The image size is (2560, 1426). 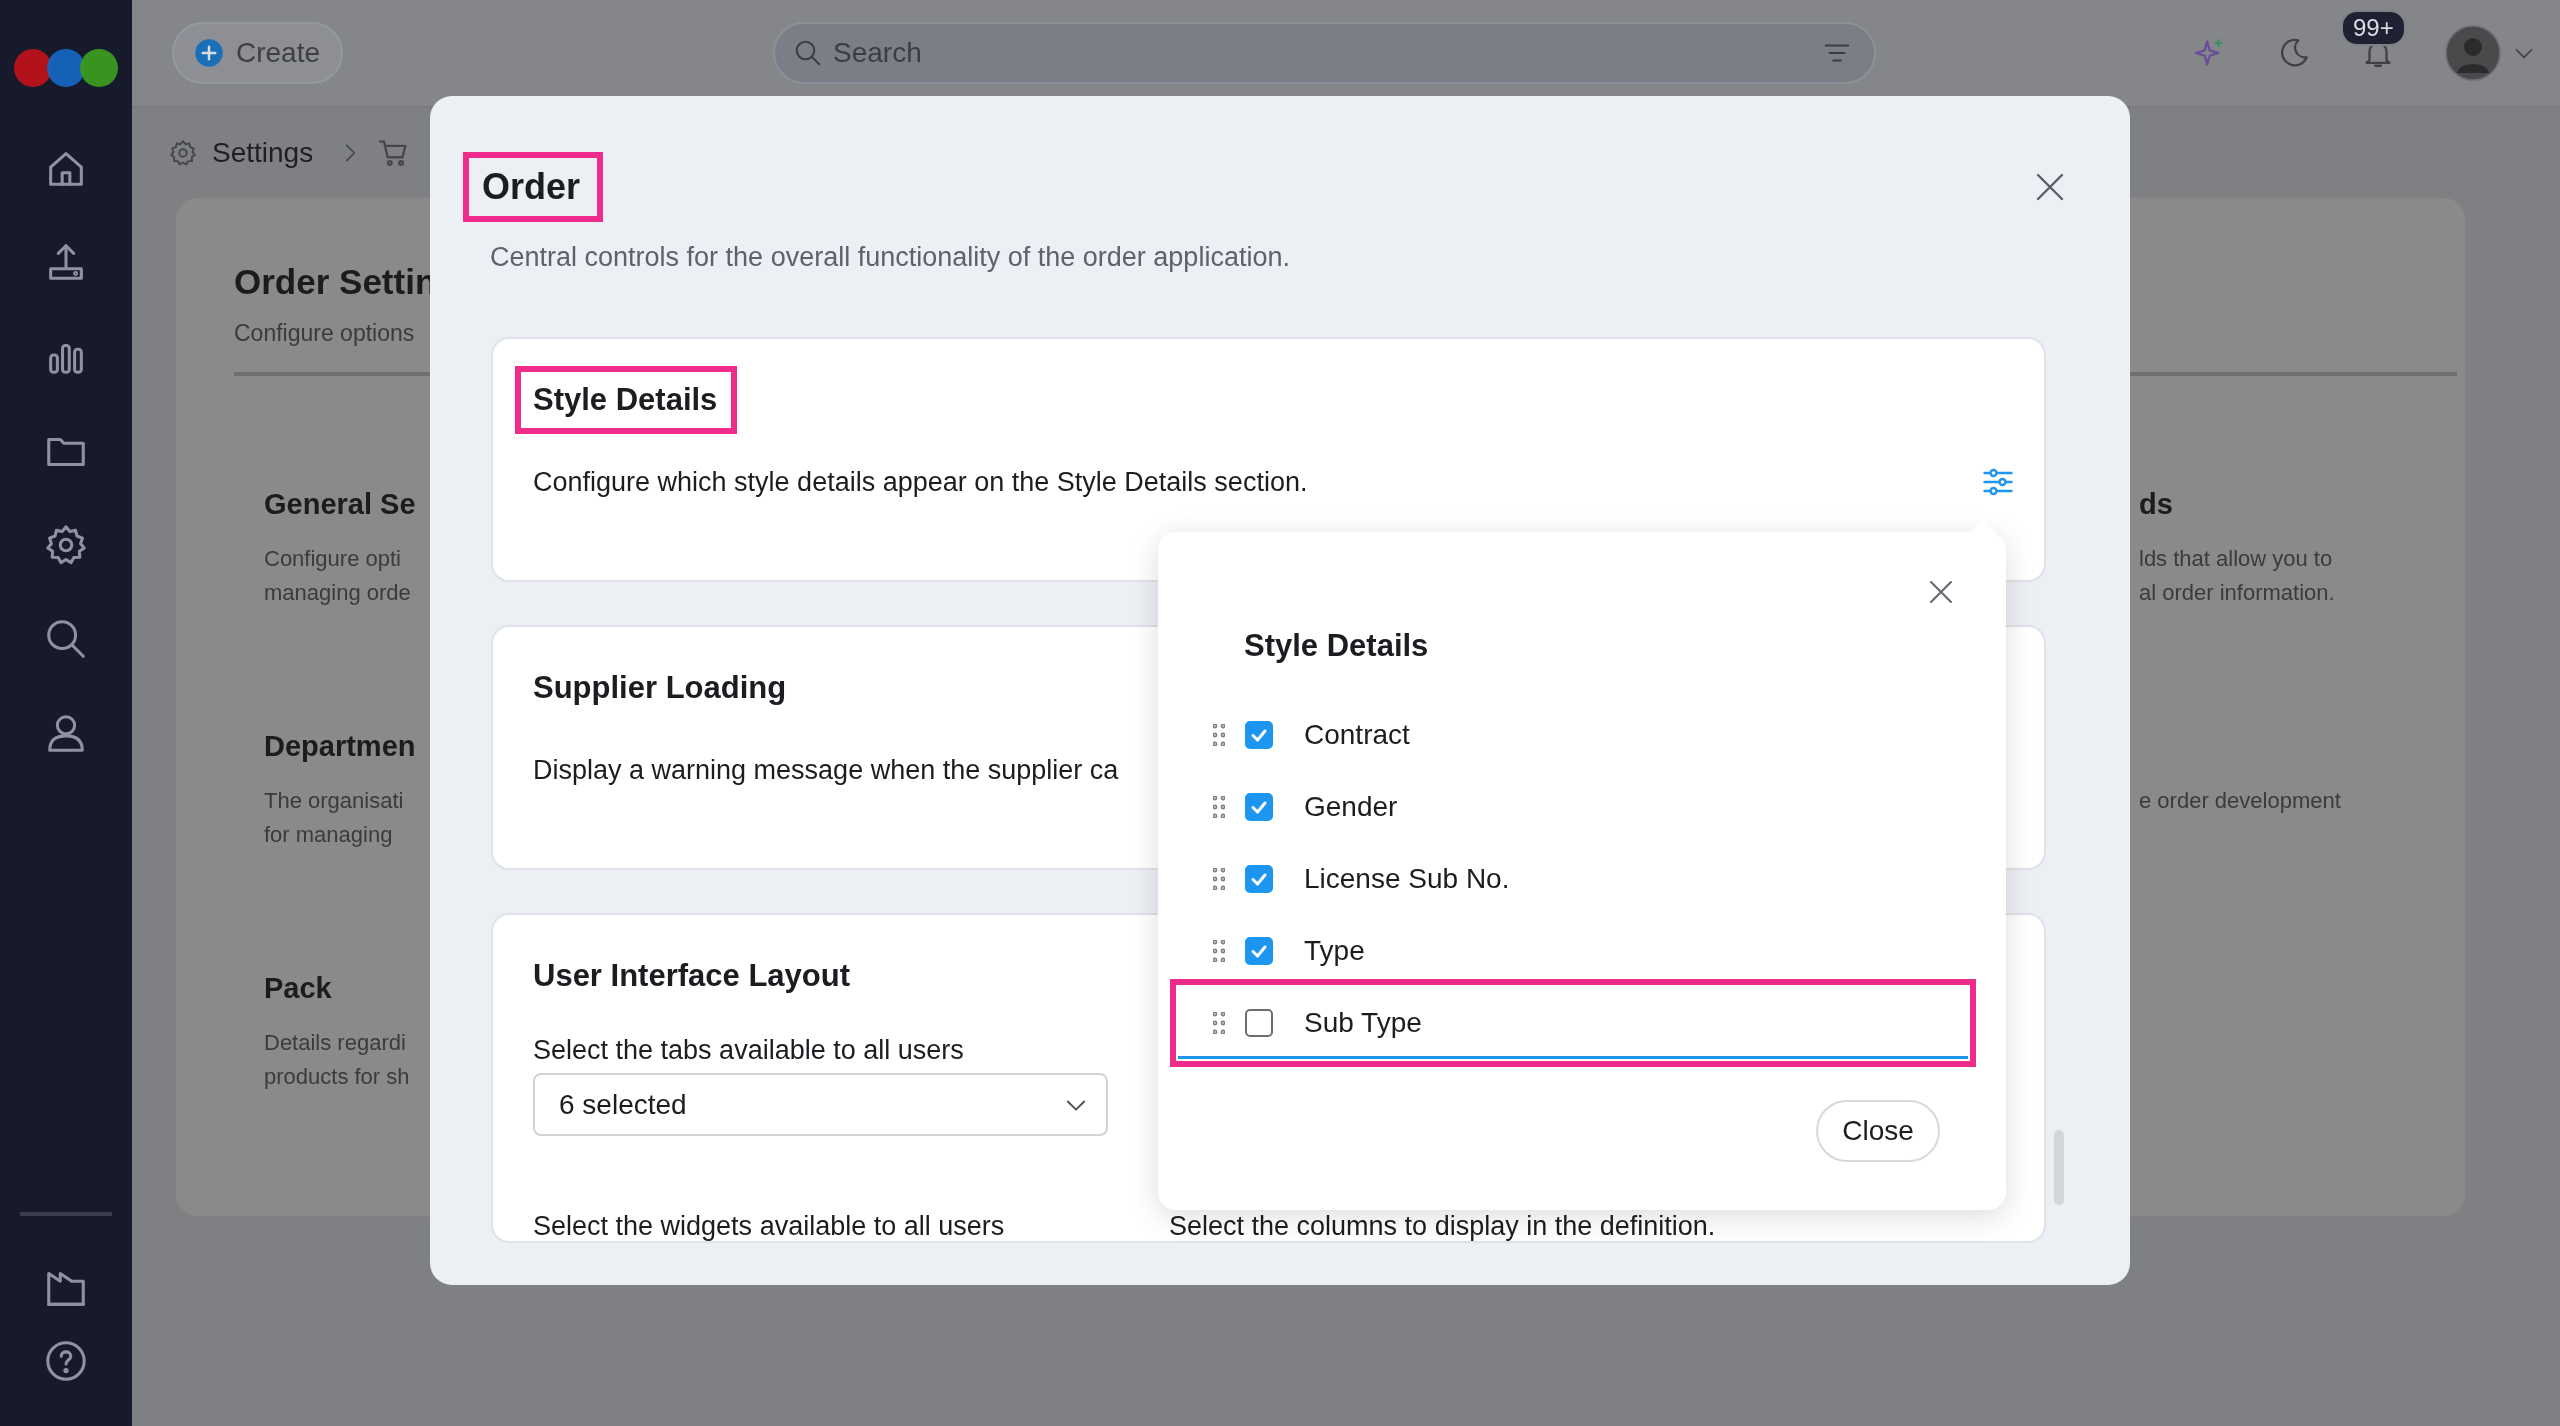 I want to click on card-title: User Interface Layout, so click(x=691, y=976).